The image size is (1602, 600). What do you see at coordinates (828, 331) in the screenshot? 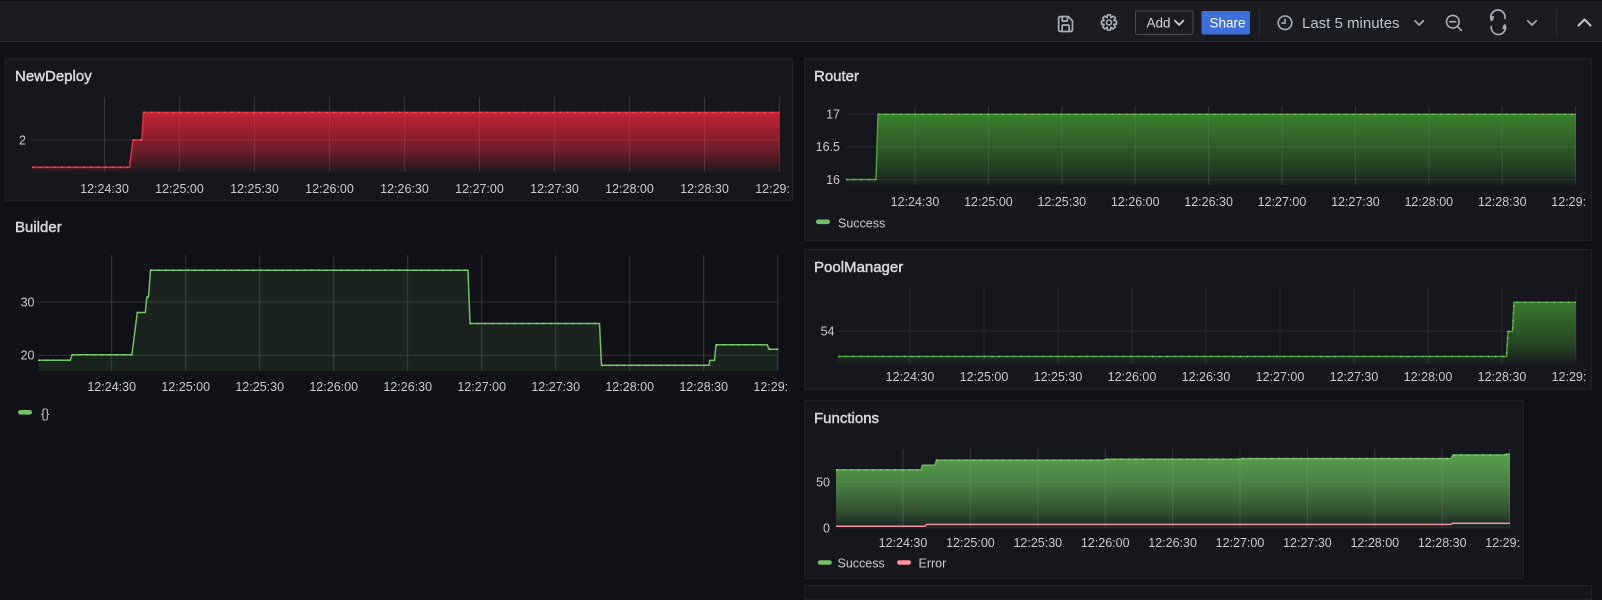
I see `svg-text: 54` at bounding box center [828, 331].